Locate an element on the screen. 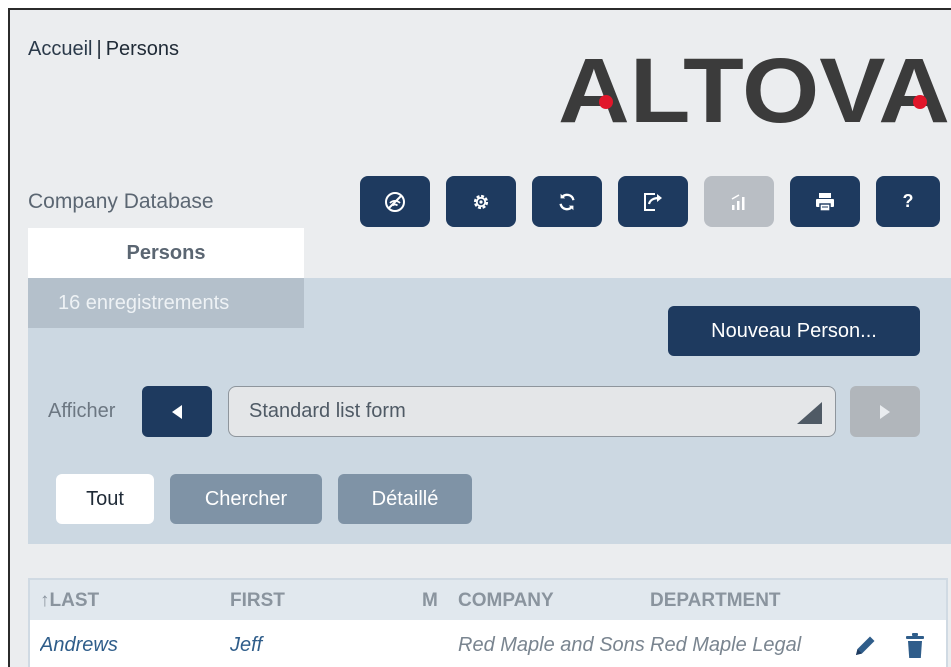 This screenshot has width=951, height=667. chart-icon is located at coordinates (738, 201).